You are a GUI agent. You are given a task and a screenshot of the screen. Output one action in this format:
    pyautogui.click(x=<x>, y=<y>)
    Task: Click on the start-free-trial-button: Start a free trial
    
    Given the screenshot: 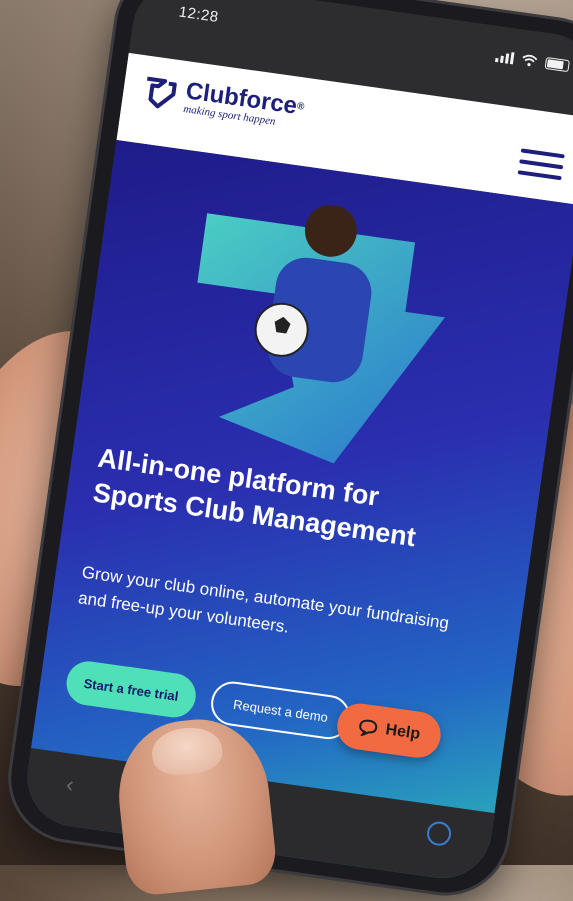 What is the action you would take?
    pyautogui.click(x=131, y=689)
    